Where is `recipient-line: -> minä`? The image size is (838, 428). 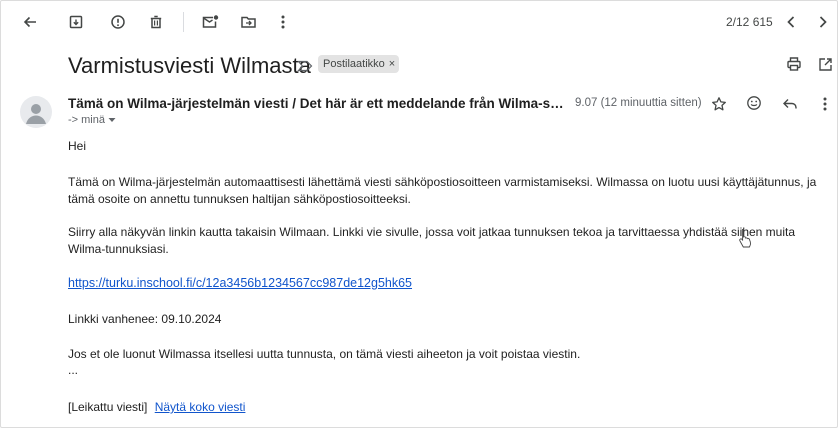
recipient-line: -> minä is located at coordinates (92, 120).